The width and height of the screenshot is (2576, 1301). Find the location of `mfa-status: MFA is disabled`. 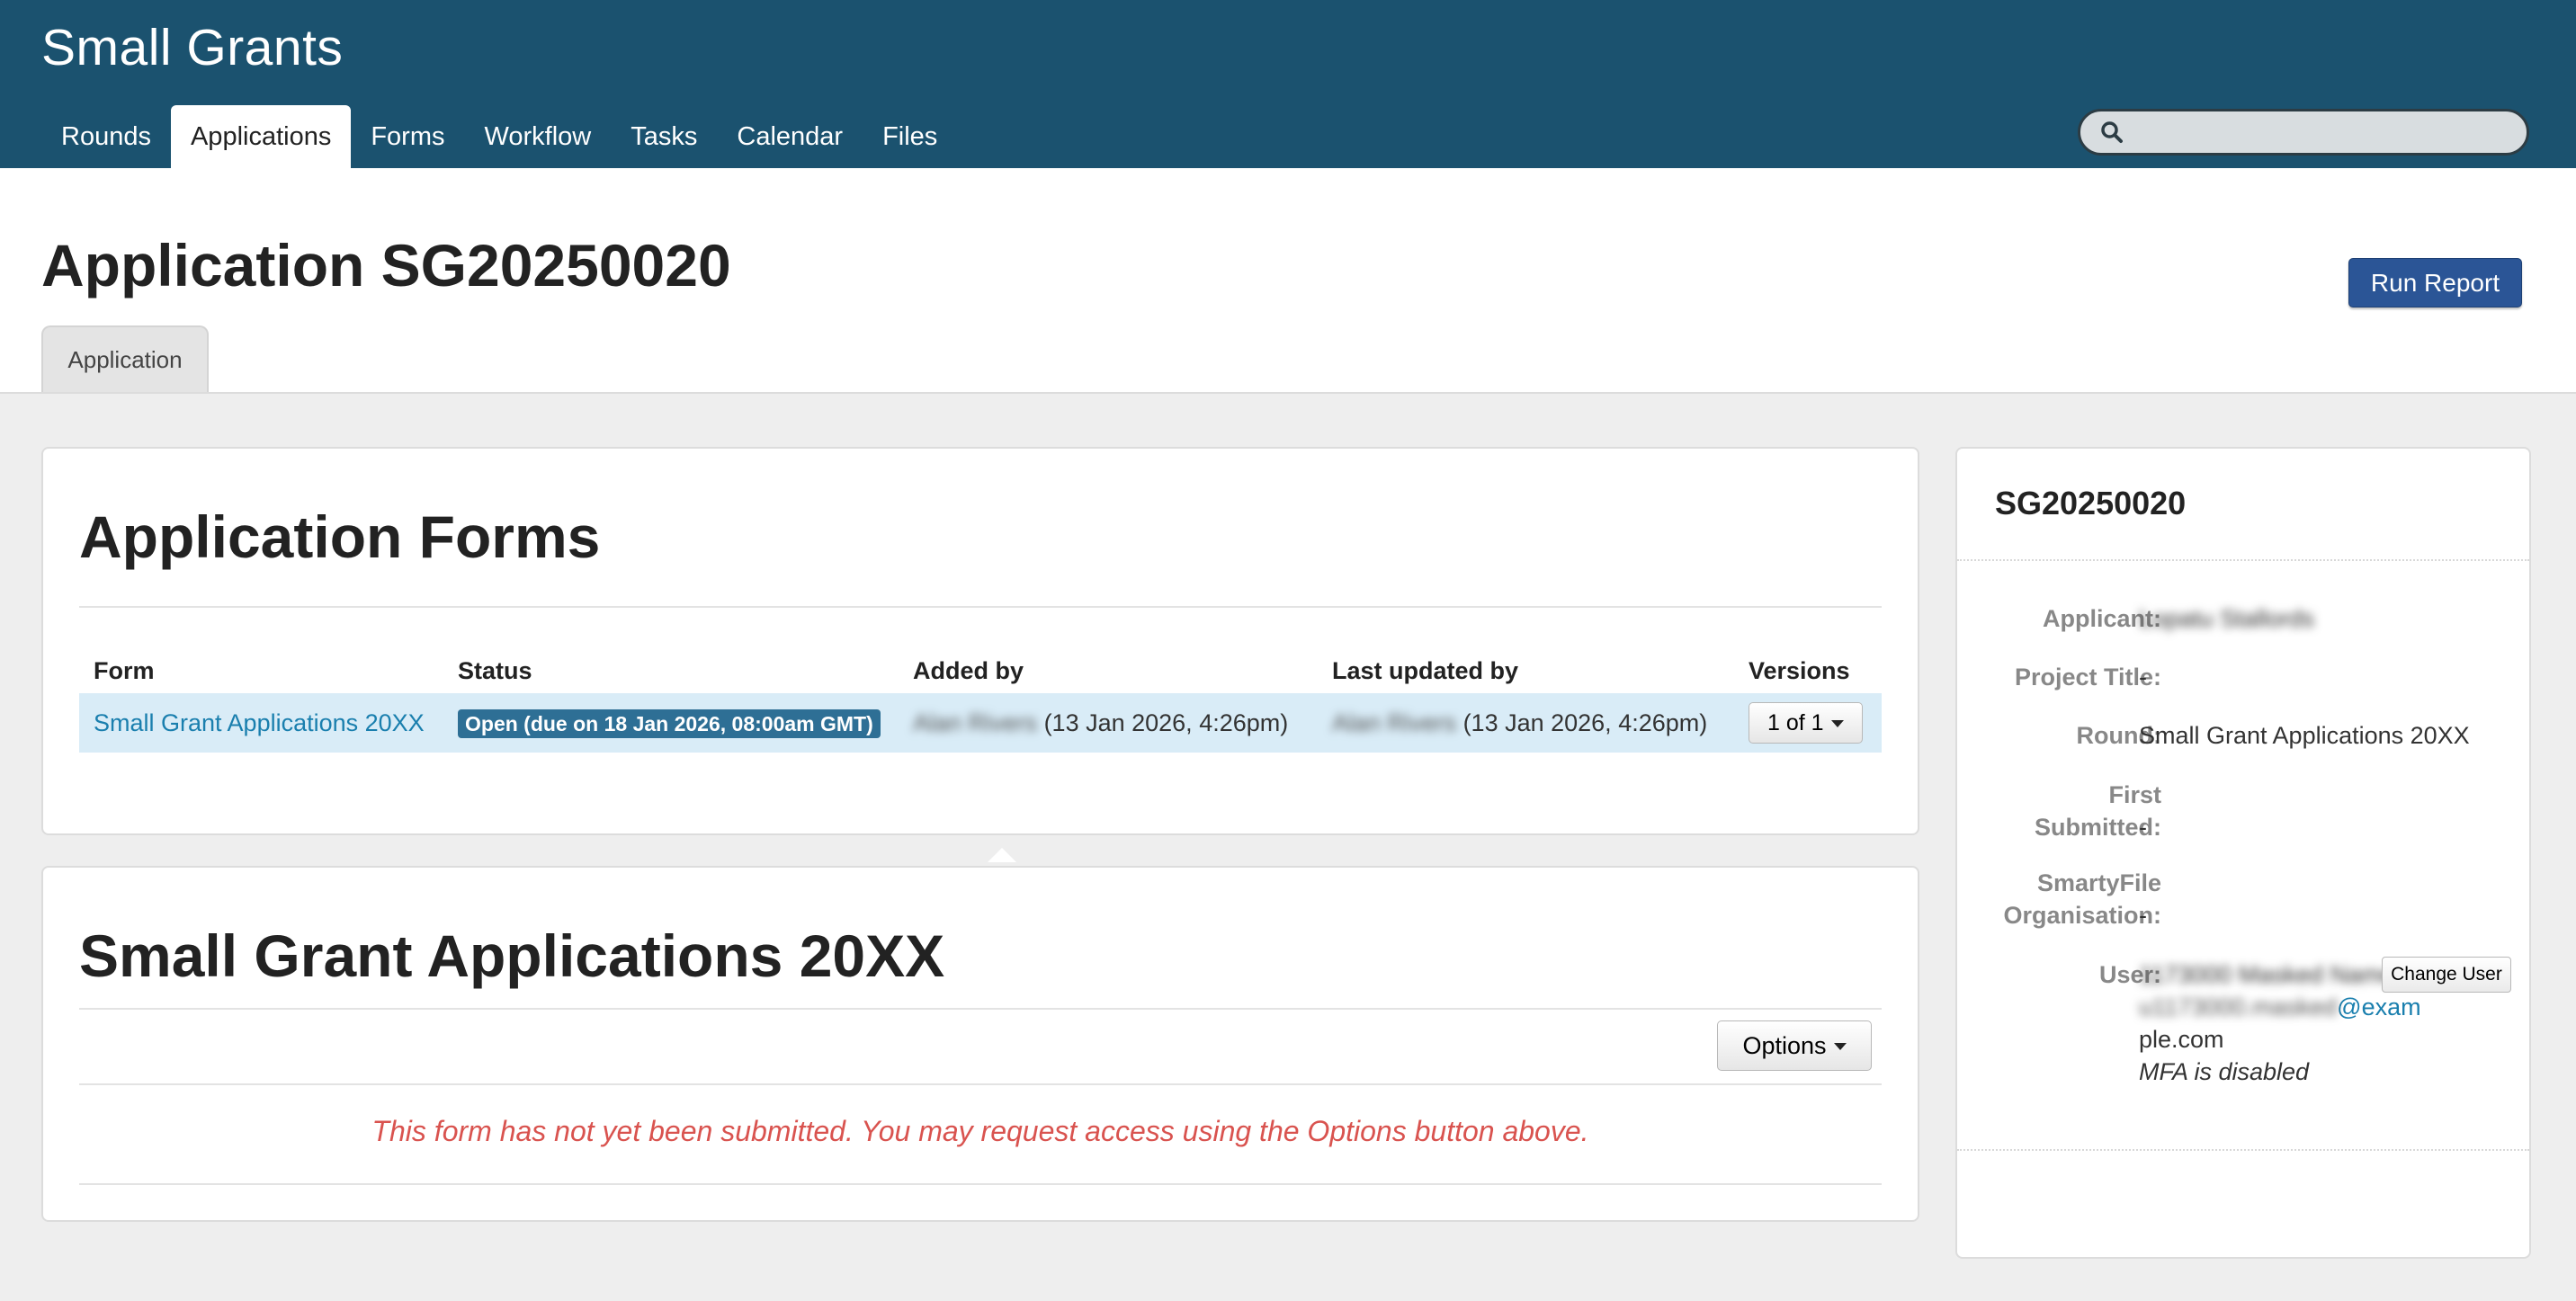

mfa-status: MFA is disabled is located at coordinates (2224, 1072).